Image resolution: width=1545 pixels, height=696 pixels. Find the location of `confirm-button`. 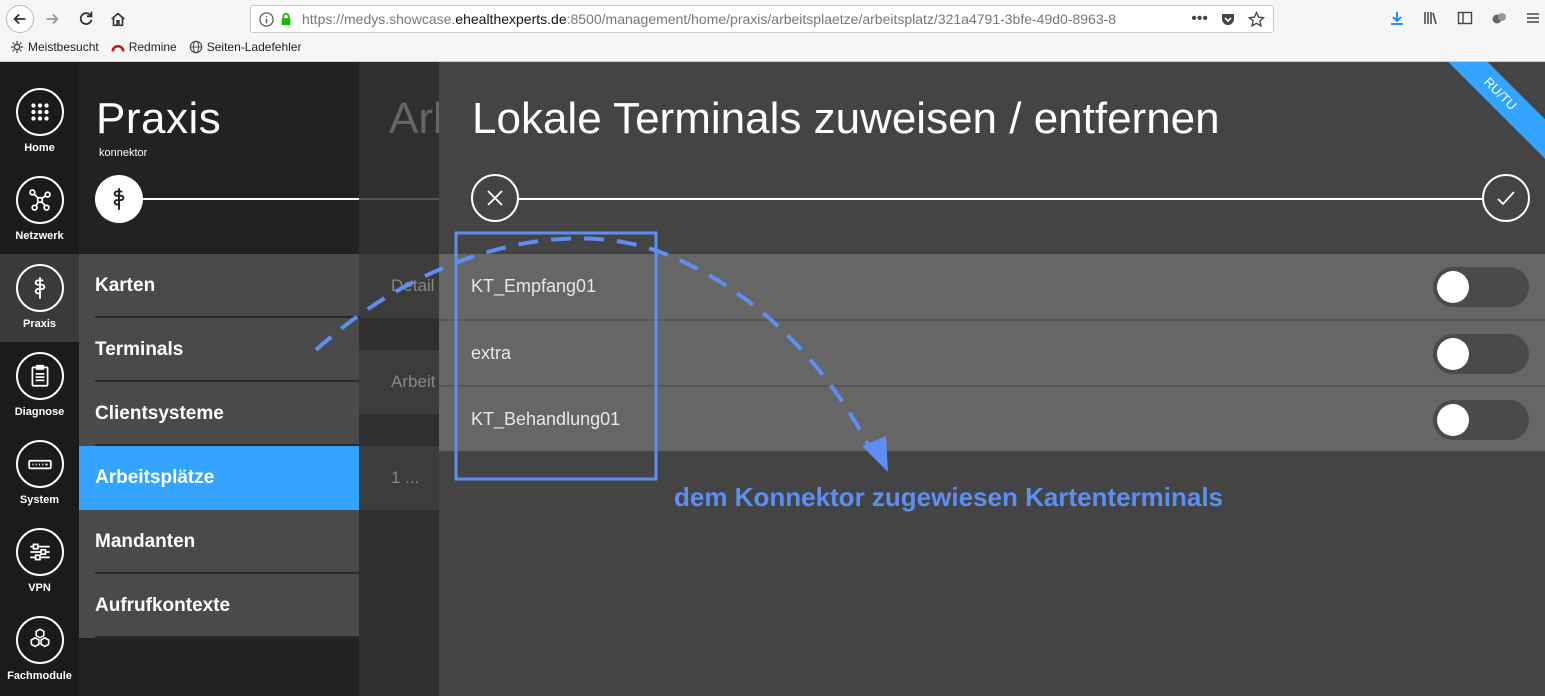

confirm-button is located at coordinates (1506, 198).